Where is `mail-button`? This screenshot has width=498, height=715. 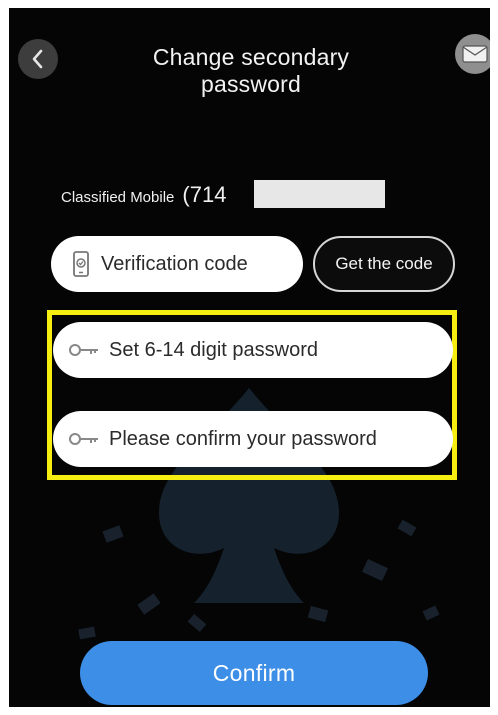 mail-button is located at coordinates (472, 54).